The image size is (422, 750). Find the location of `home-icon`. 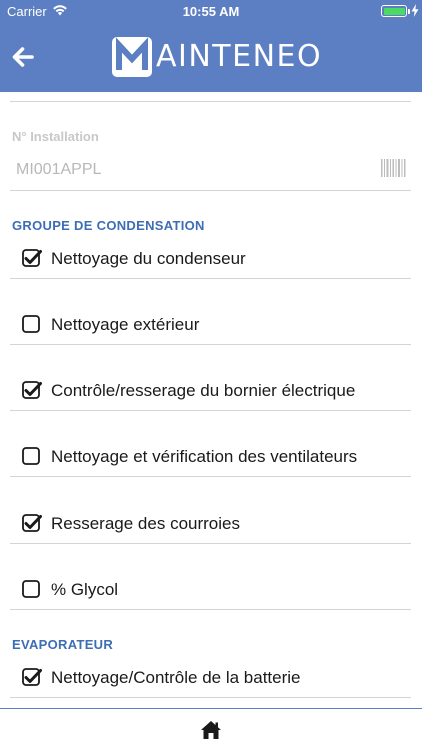

home-icon is located at coordinates (211, 730).